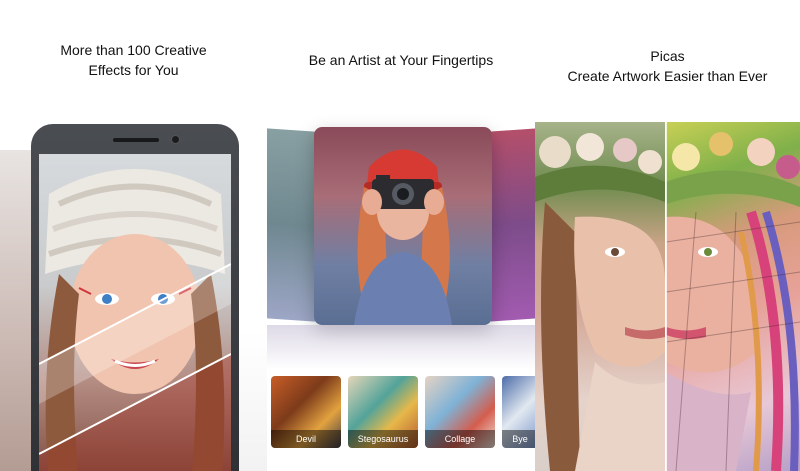  What do you see at coordinates (518, 439) in the screenshot?
I see `effect-label: Bye` at bounding box center [518, 439].